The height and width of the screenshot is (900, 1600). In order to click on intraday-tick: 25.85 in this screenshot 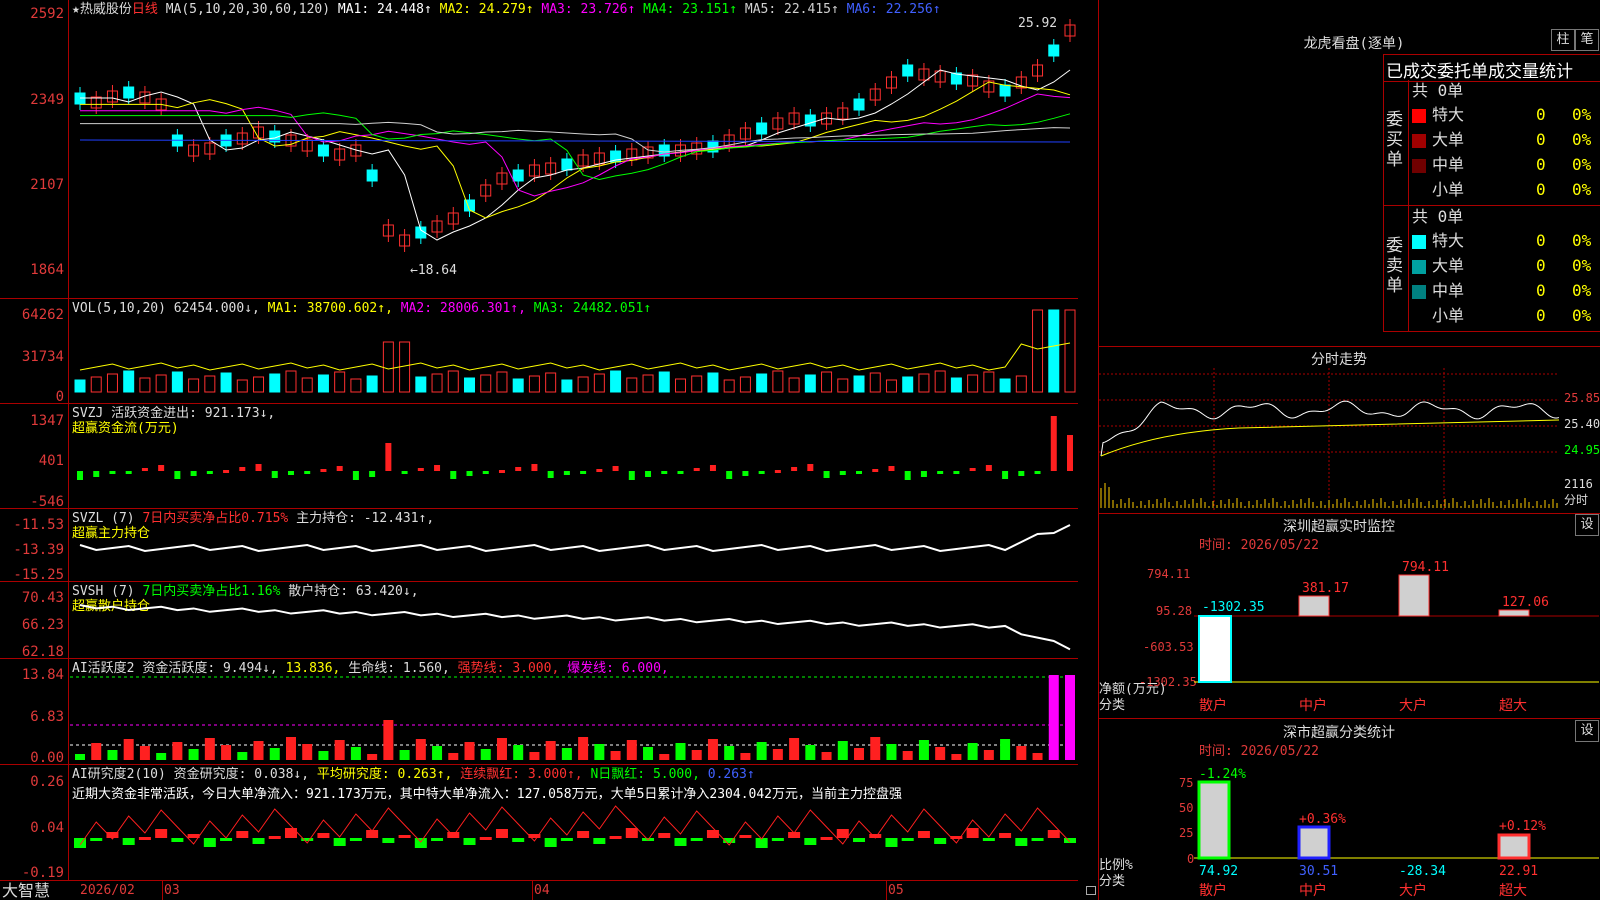, I will do `click(1582, 398)`.